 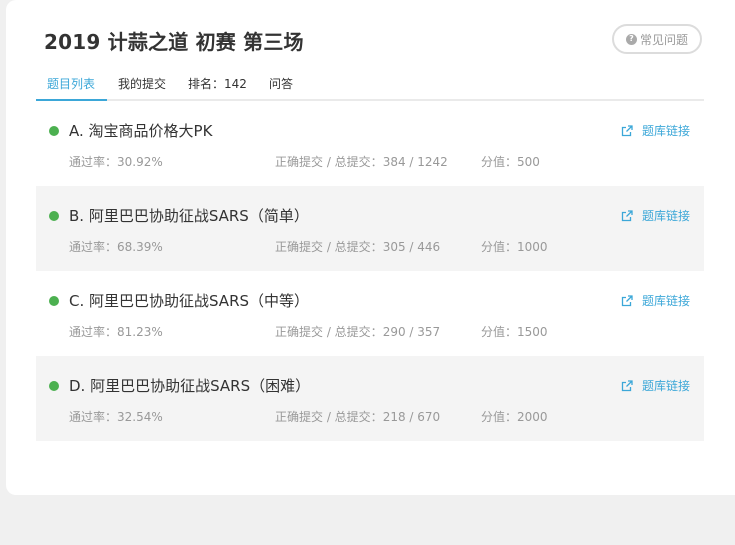 I want to click on pass-rate: 通过率：68.39%, so click(x=116, y=247).